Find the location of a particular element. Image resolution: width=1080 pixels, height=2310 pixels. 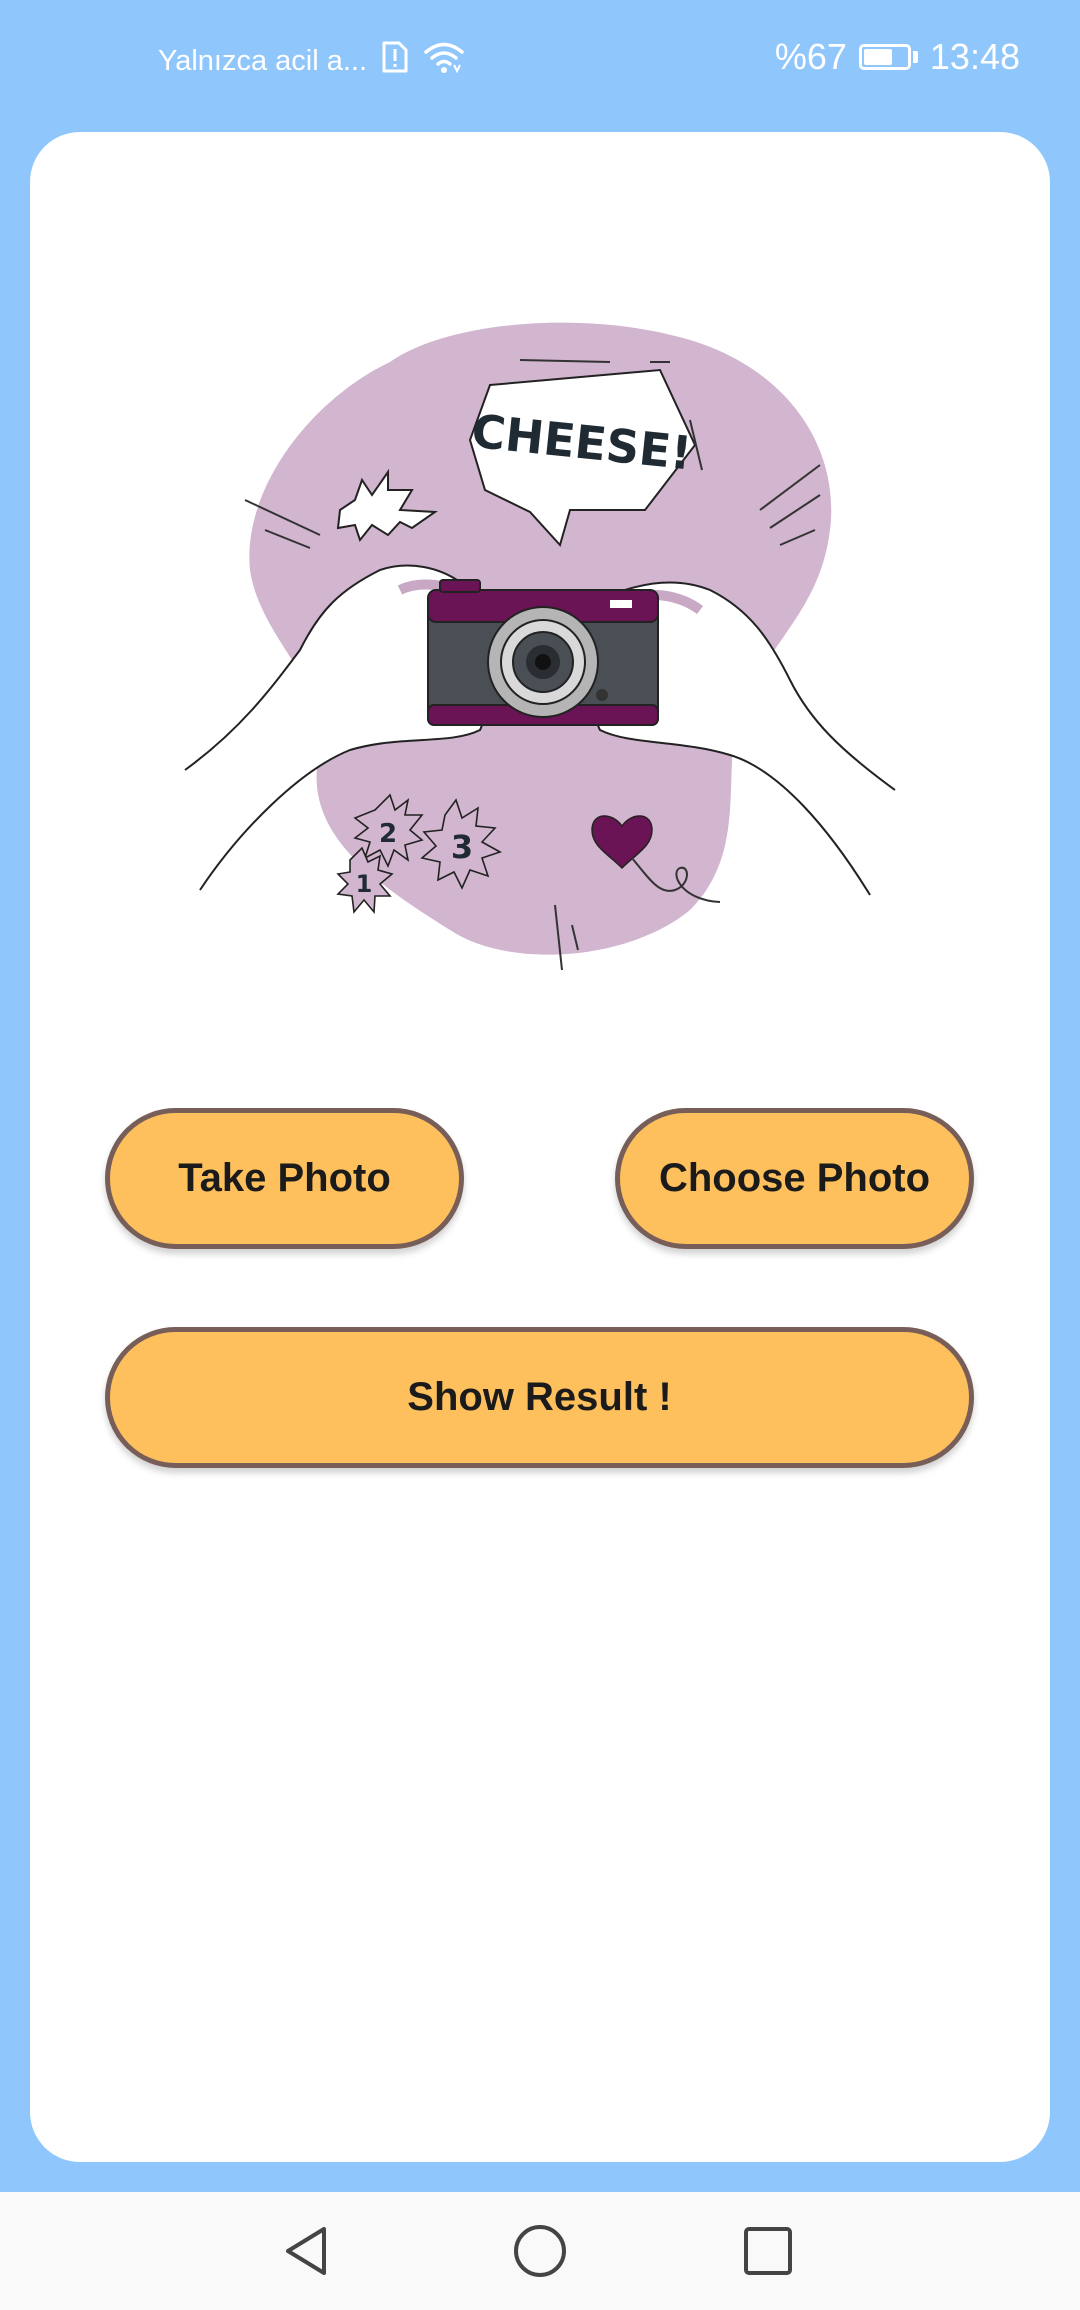

countdown-2: 2 is located at coordinates (388, 834).